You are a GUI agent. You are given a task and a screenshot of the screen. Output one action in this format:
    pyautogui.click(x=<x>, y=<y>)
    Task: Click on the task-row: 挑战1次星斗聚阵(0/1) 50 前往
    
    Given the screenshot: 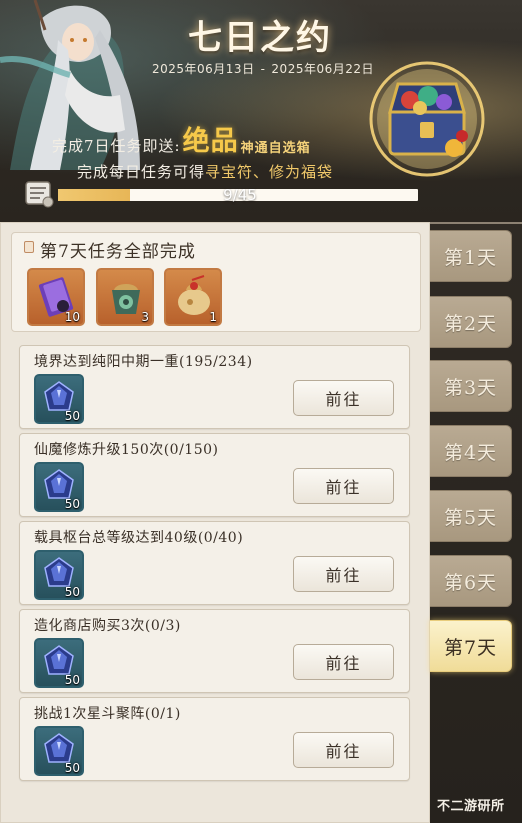 What is the action you would take?
    pyautogui.click(x=214, y=739)
    